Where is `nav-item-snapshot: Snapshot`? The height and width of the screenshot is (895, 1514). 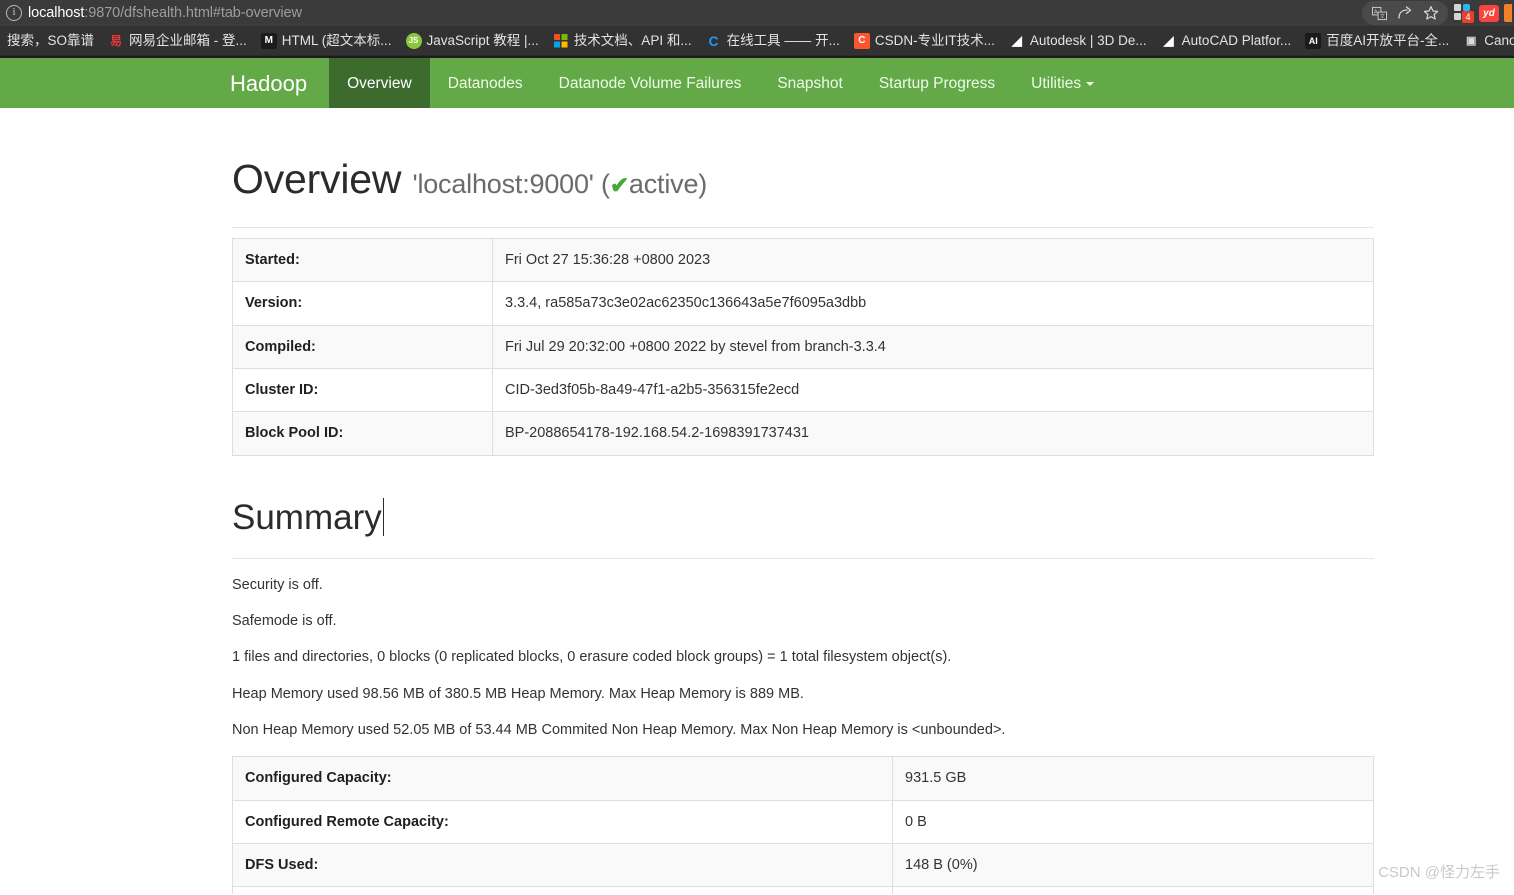
nav-item-snapshot: Snapshot is located at coordinates (810, 83).